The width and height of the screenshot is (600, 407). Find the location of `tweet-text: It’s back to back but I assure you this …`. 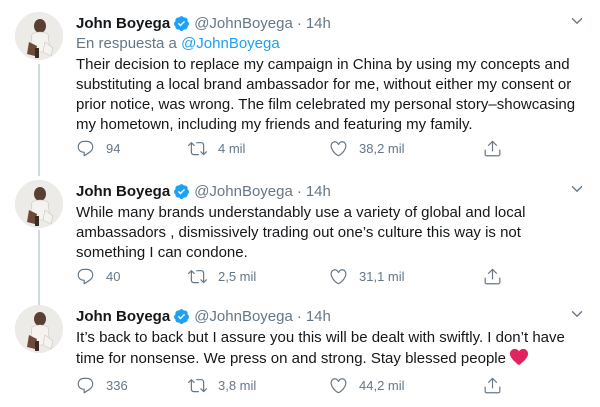

tweet-text: It’s back to back but I assure you this … is located at coordinates (331, 348).